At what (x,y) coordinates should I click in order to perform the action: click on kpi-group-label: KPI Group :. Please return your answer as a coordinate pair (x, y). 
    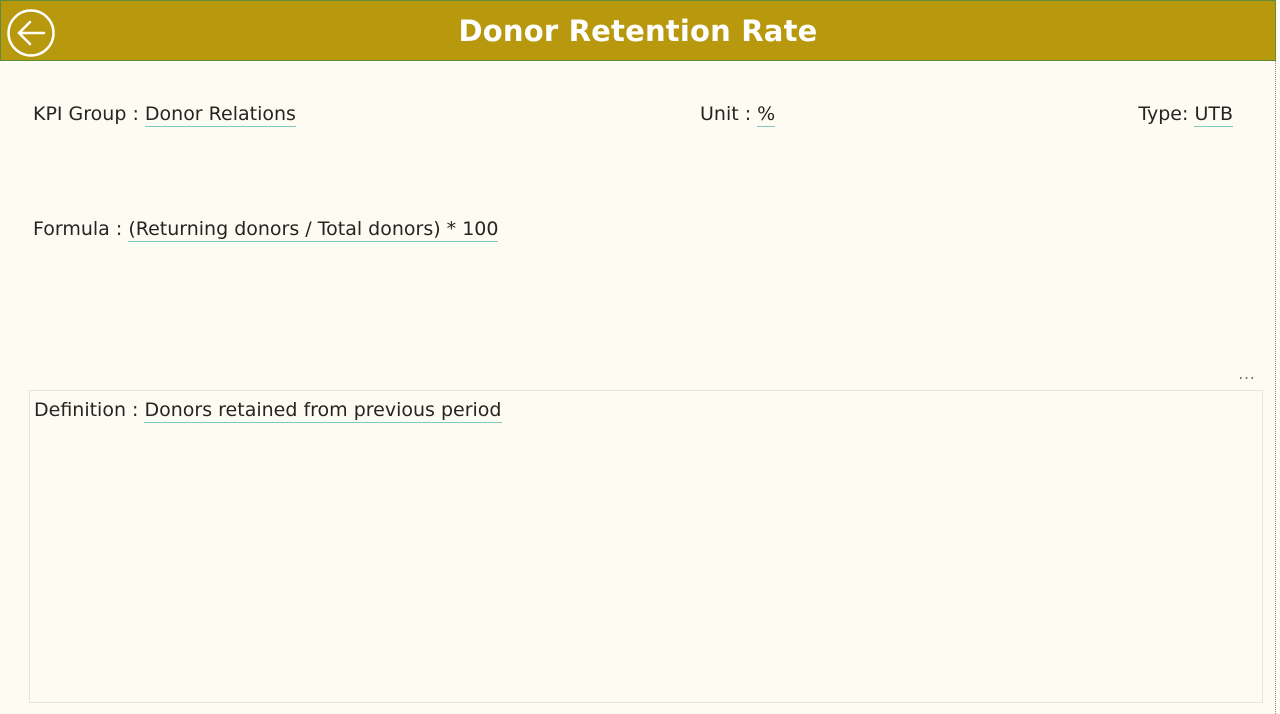
    Looking at the image, I should click on (89, 114).